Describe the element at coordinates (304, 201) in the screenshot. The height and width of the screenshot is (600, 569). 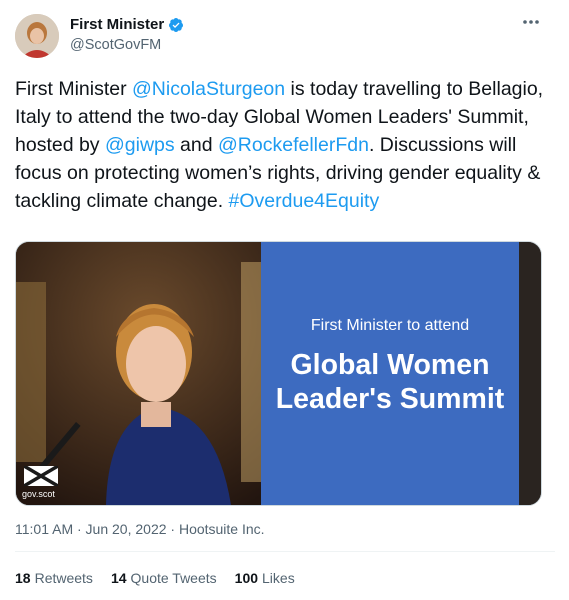
I see `hashtag-link: #Overdue4Equity` at that location.